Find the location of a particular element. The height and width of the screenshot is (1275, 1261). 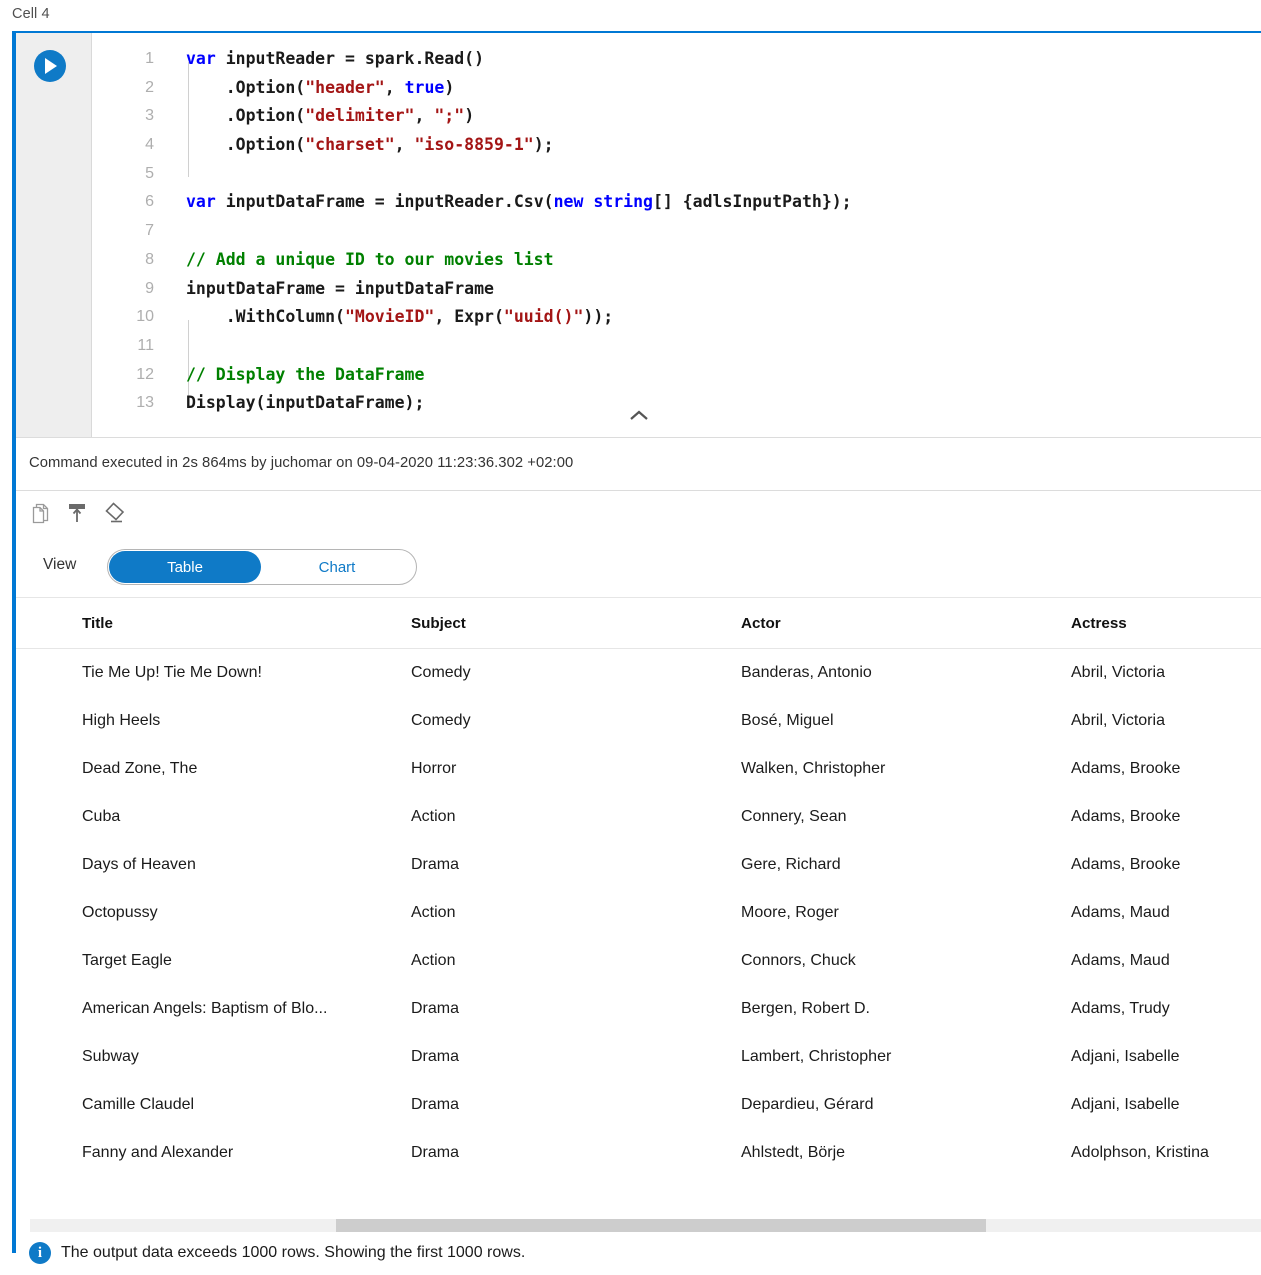

table-cell: Banderas, Antonio is located at coordinates (806, 672).